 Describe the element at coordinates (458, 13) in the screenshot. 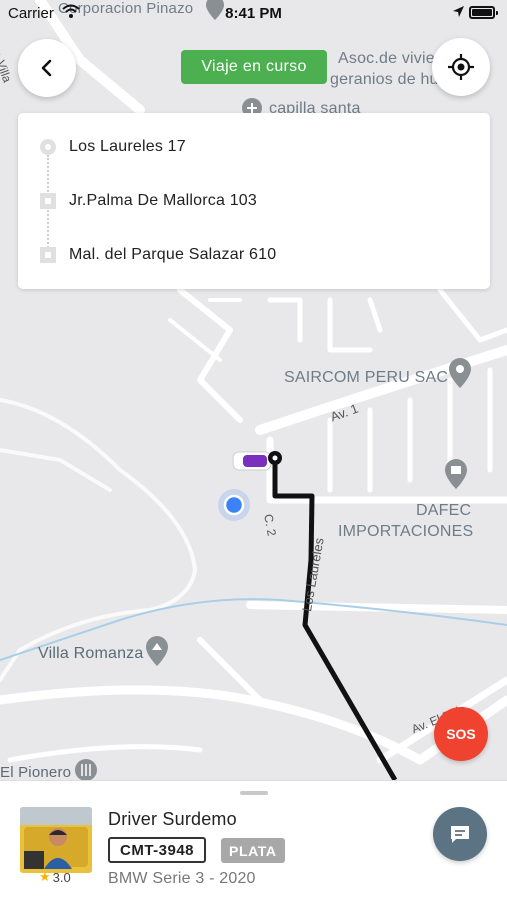

I see `location-arrow-icon` at that location.